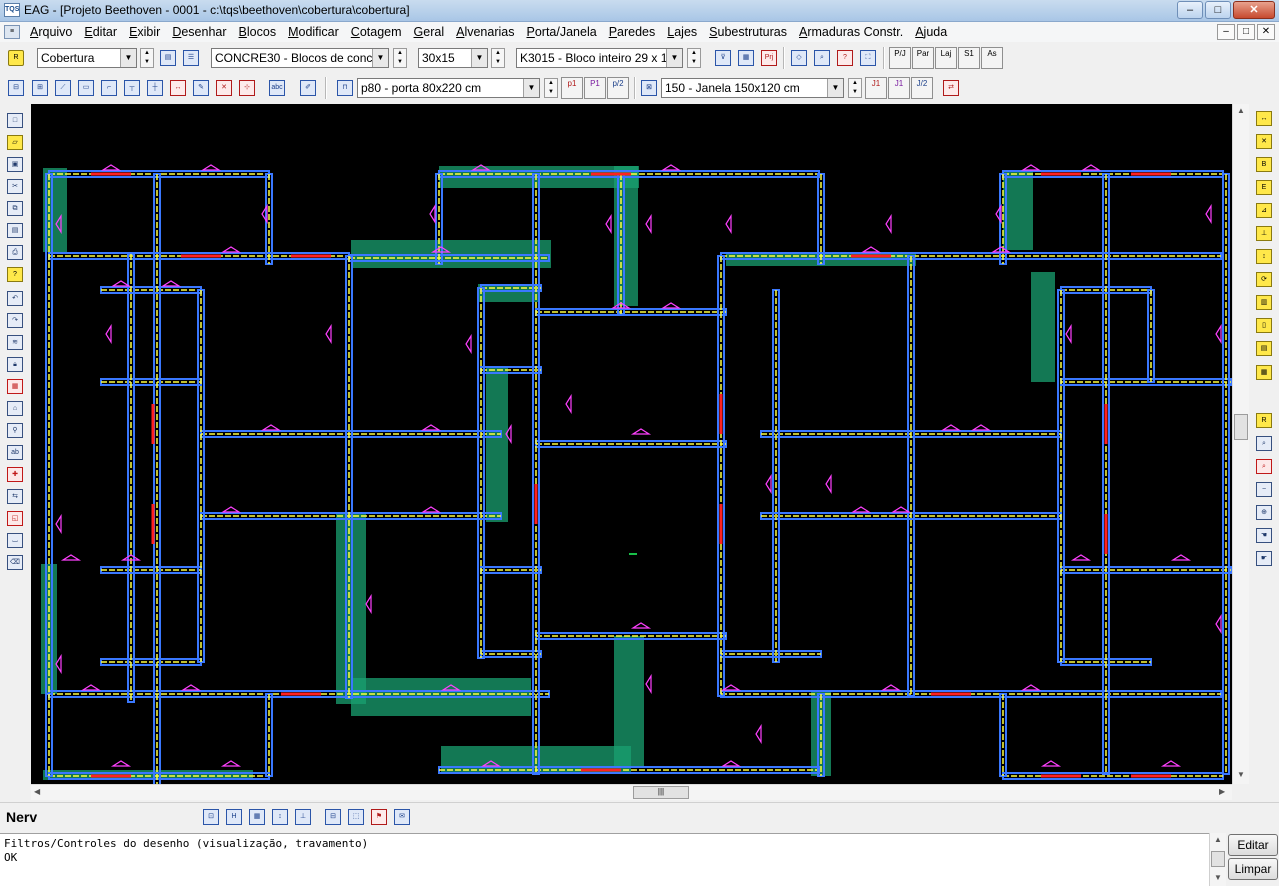  What do you see at coordinates (51, 32) in the screenshot?
I see `menu-arquivo: Arquivo` at bounding box center [51, 32].